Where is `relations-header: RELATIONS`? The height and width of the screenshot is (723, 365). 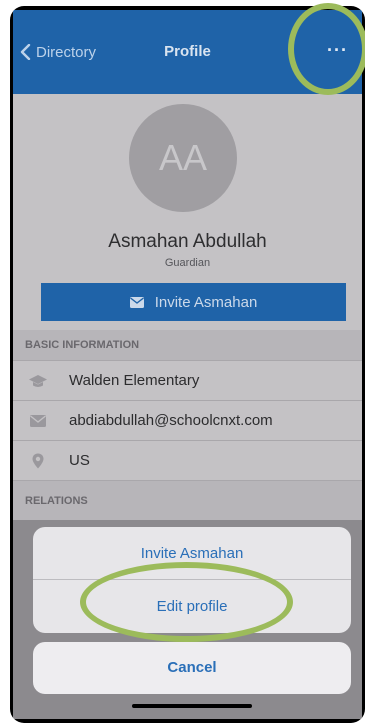 relations-header: RELATIONS is located at coordinates (187, 500).